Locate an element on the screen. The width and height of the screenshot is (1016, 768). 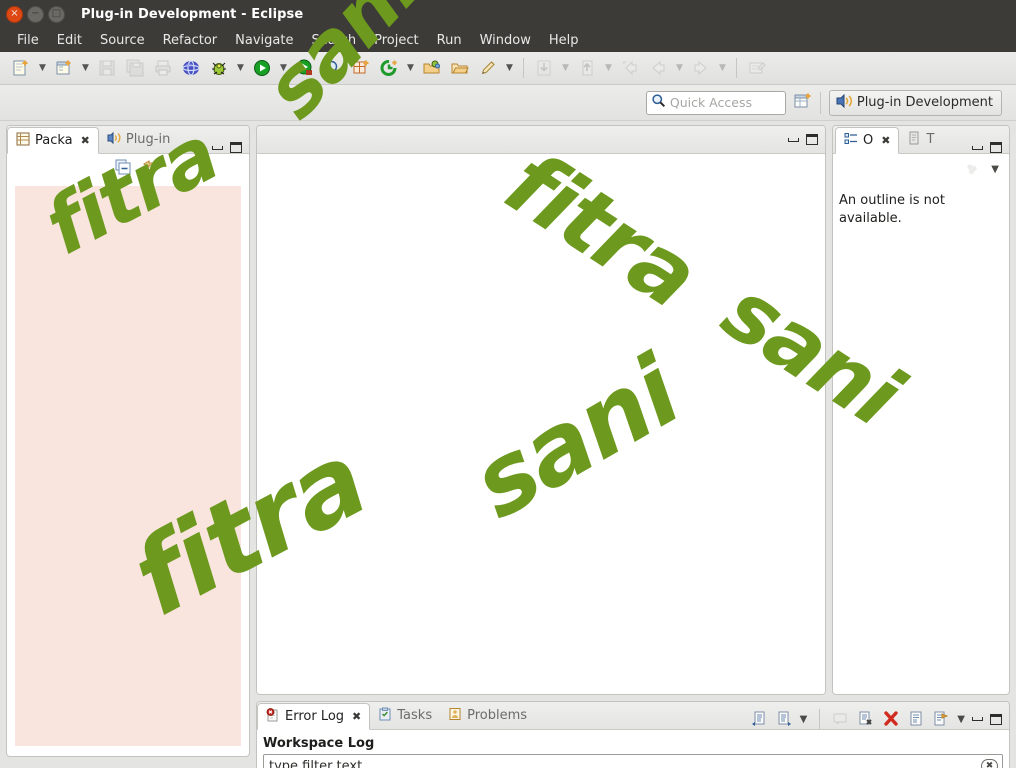
toolbar-container: ▼ ▼ ▼ ▼ ▼ ▼ ▼ ▼ ▼ ▼ is located at coordinates (508, 68).